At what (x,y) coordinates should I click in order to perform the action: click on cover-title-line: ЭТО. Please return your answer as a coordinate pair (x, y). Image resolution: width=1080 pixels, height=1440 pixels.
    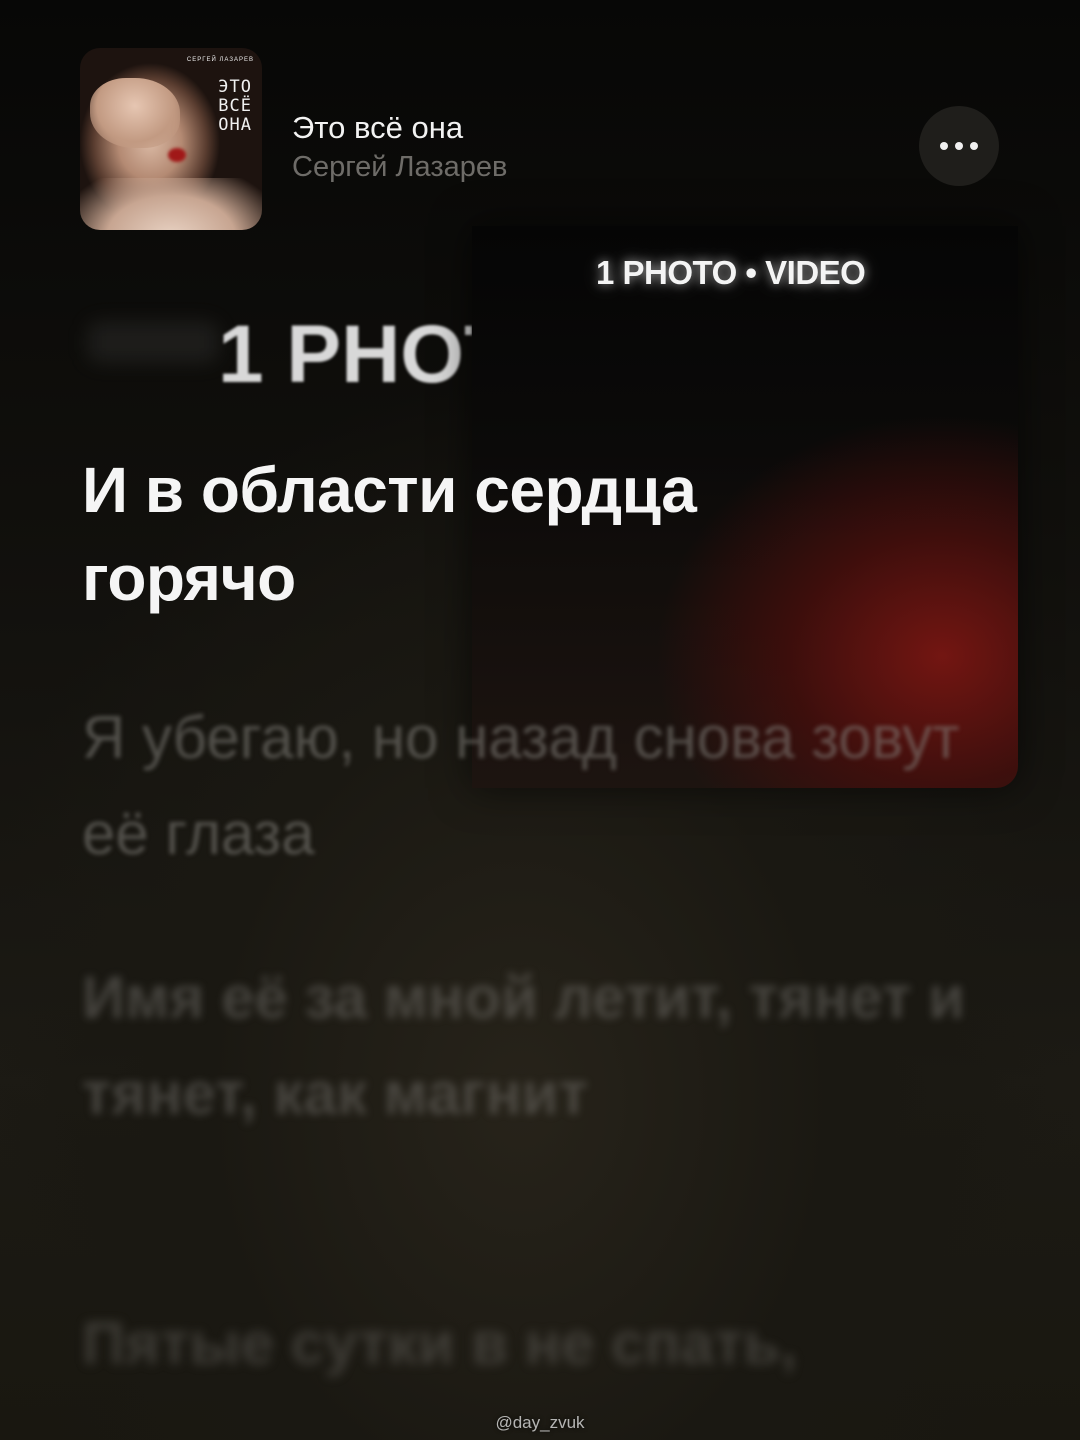
    Looking at the image, I should click on (235, 87).